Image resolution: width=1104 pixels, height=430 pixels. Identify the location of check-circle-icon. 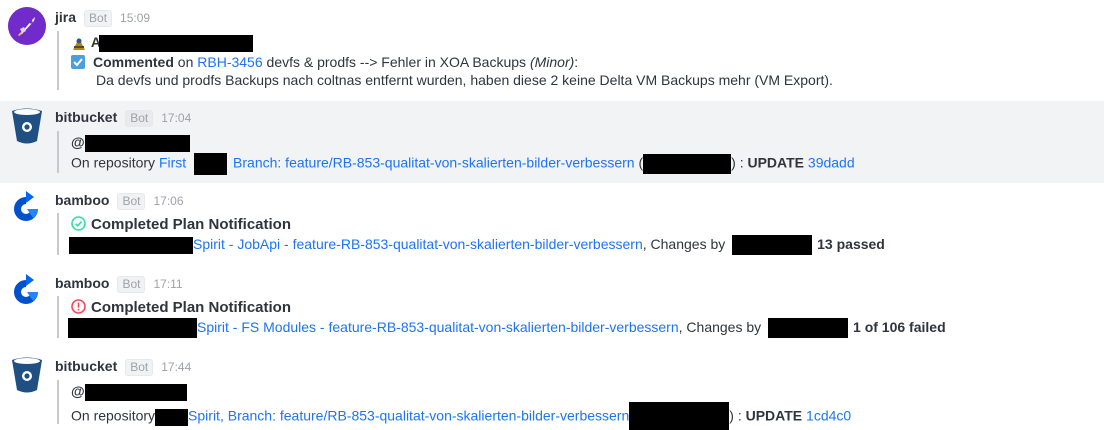
(78, 223).